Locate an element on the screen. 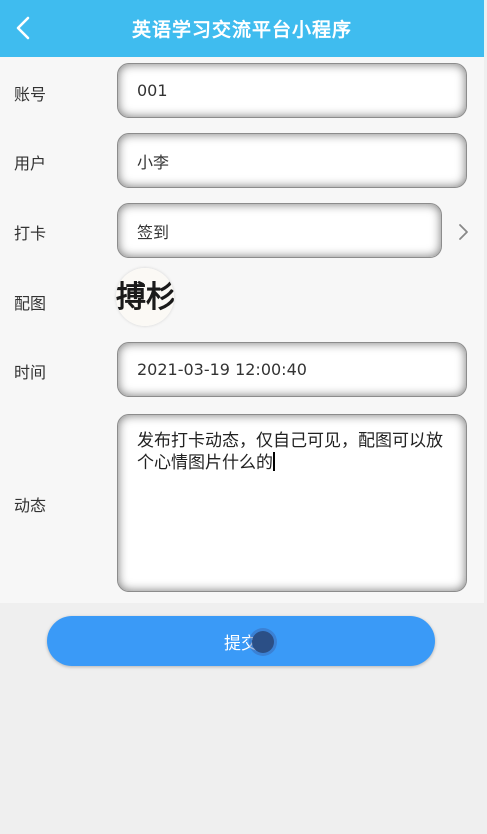 This screenshot has height=834, width=487. attached-image-thumbnail: 搏杉 is located at coordinates (145, 297).